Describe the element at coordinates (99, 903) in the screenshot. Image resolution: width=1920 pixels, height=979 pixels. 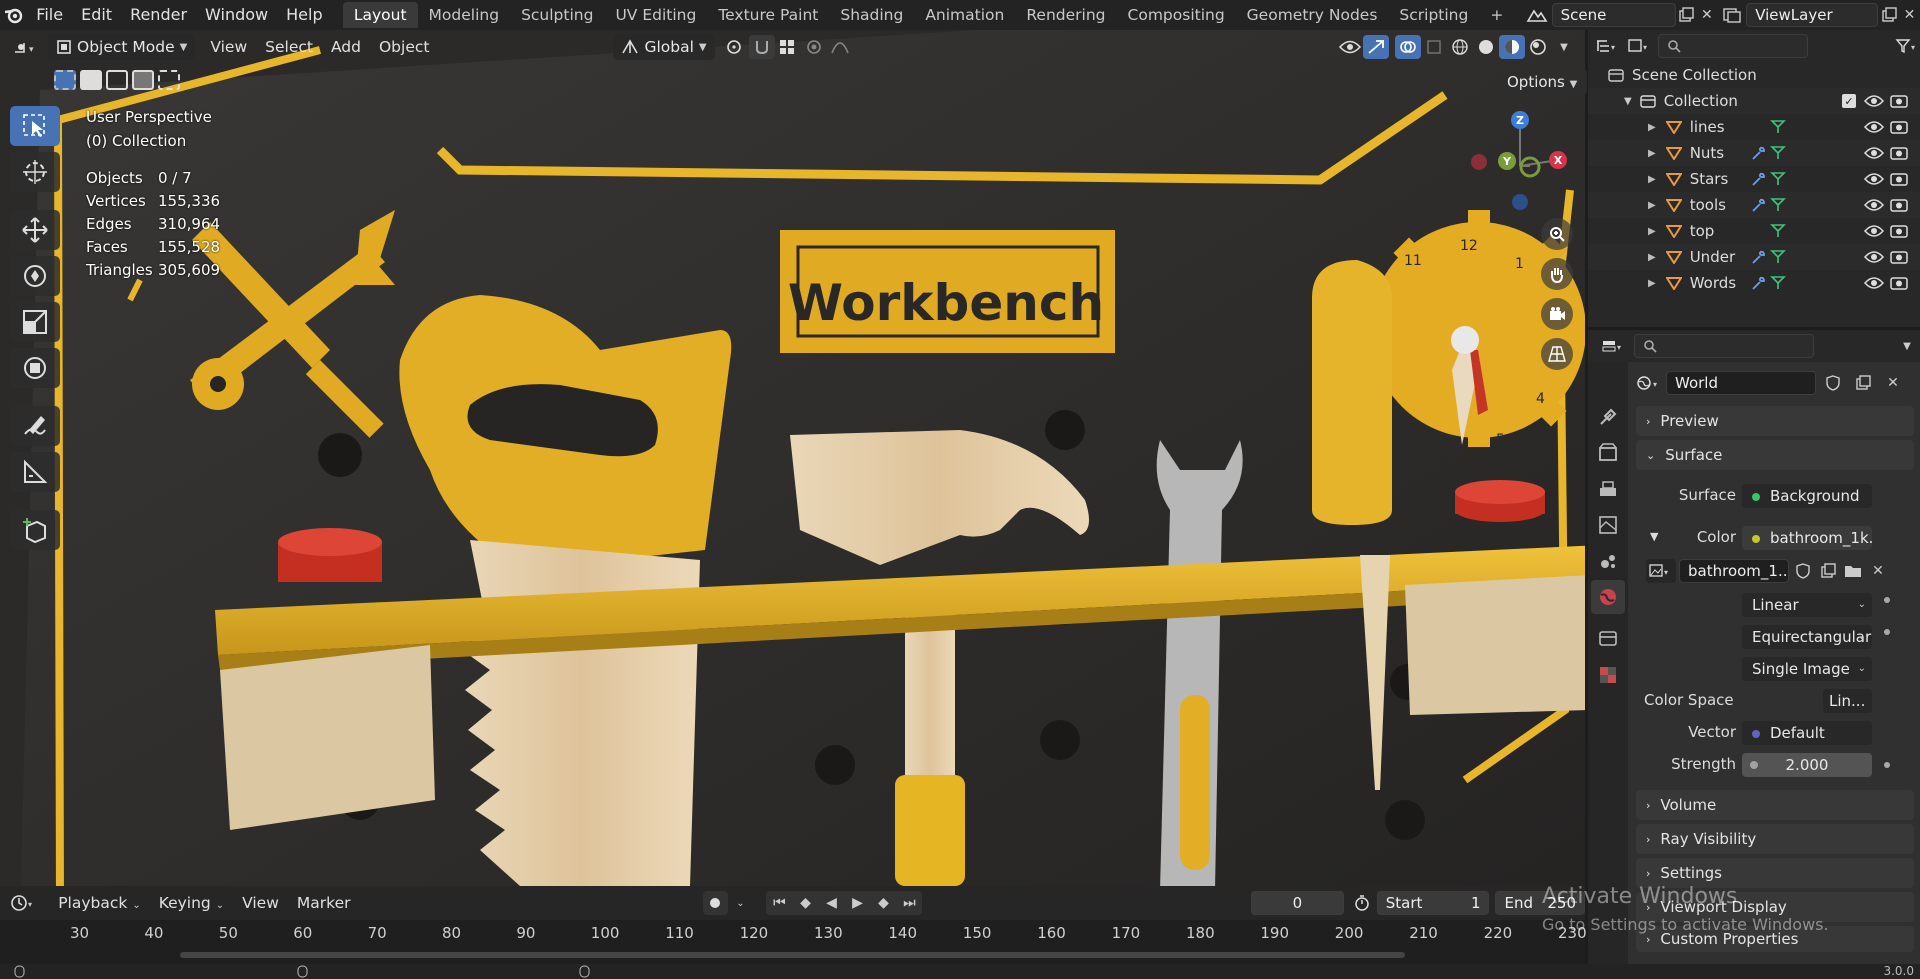
I see `playback-menu: Playback ⌄` at that location.